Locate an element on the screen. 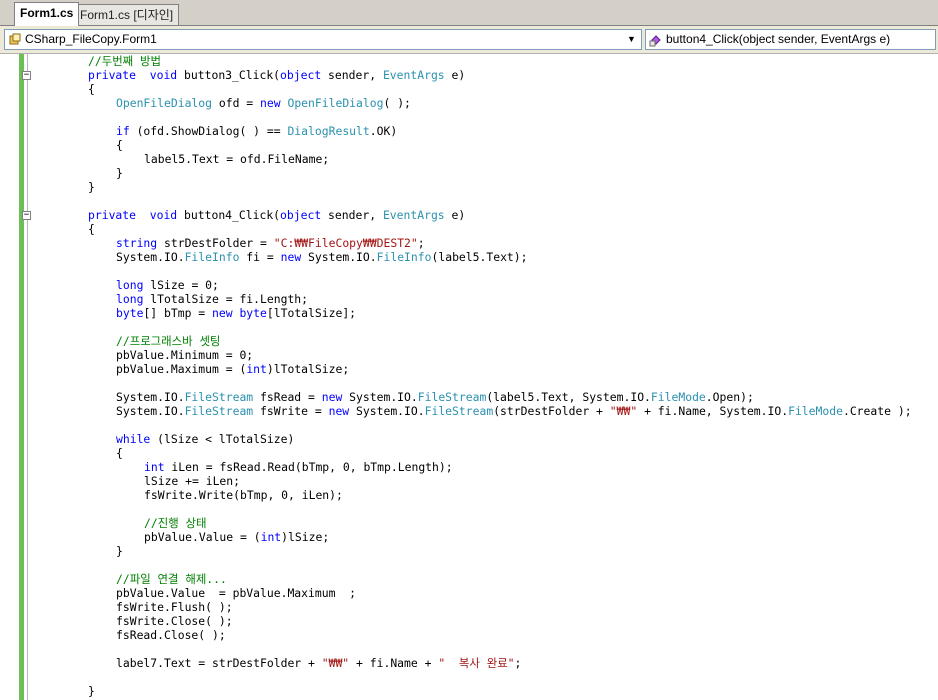  code-token: label5.Text = ofd.FileName; is located at coordinates (237, 159).